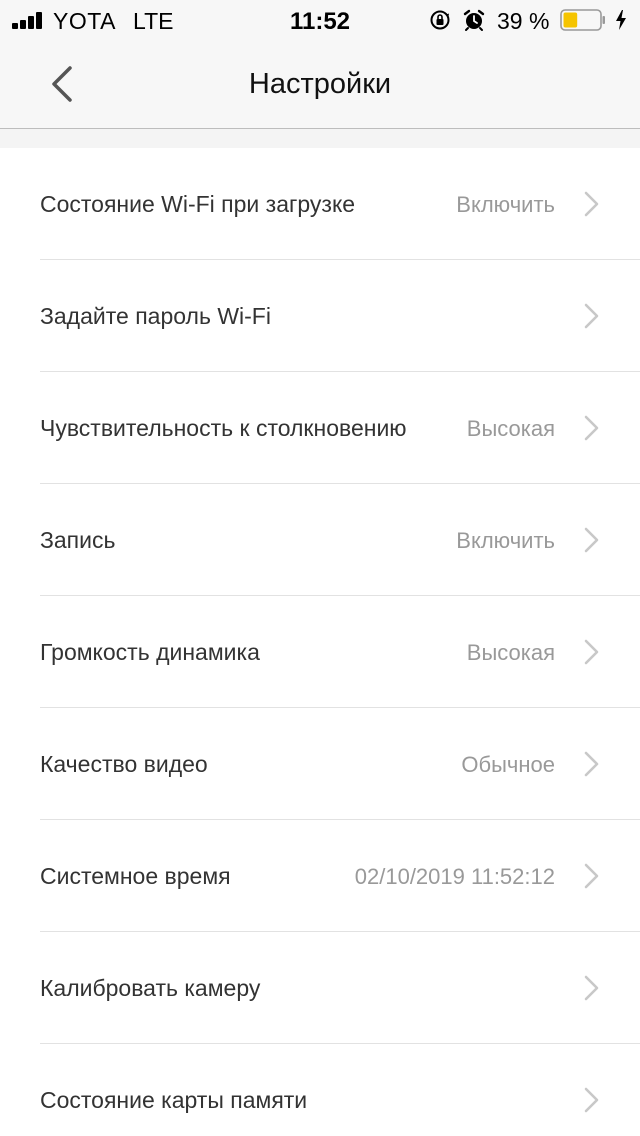 The image size is (640, 1136). Describe the element at coordinates (320, 540) in the screenshot. I see `setting-row-recording: Запись Включить` at that location.